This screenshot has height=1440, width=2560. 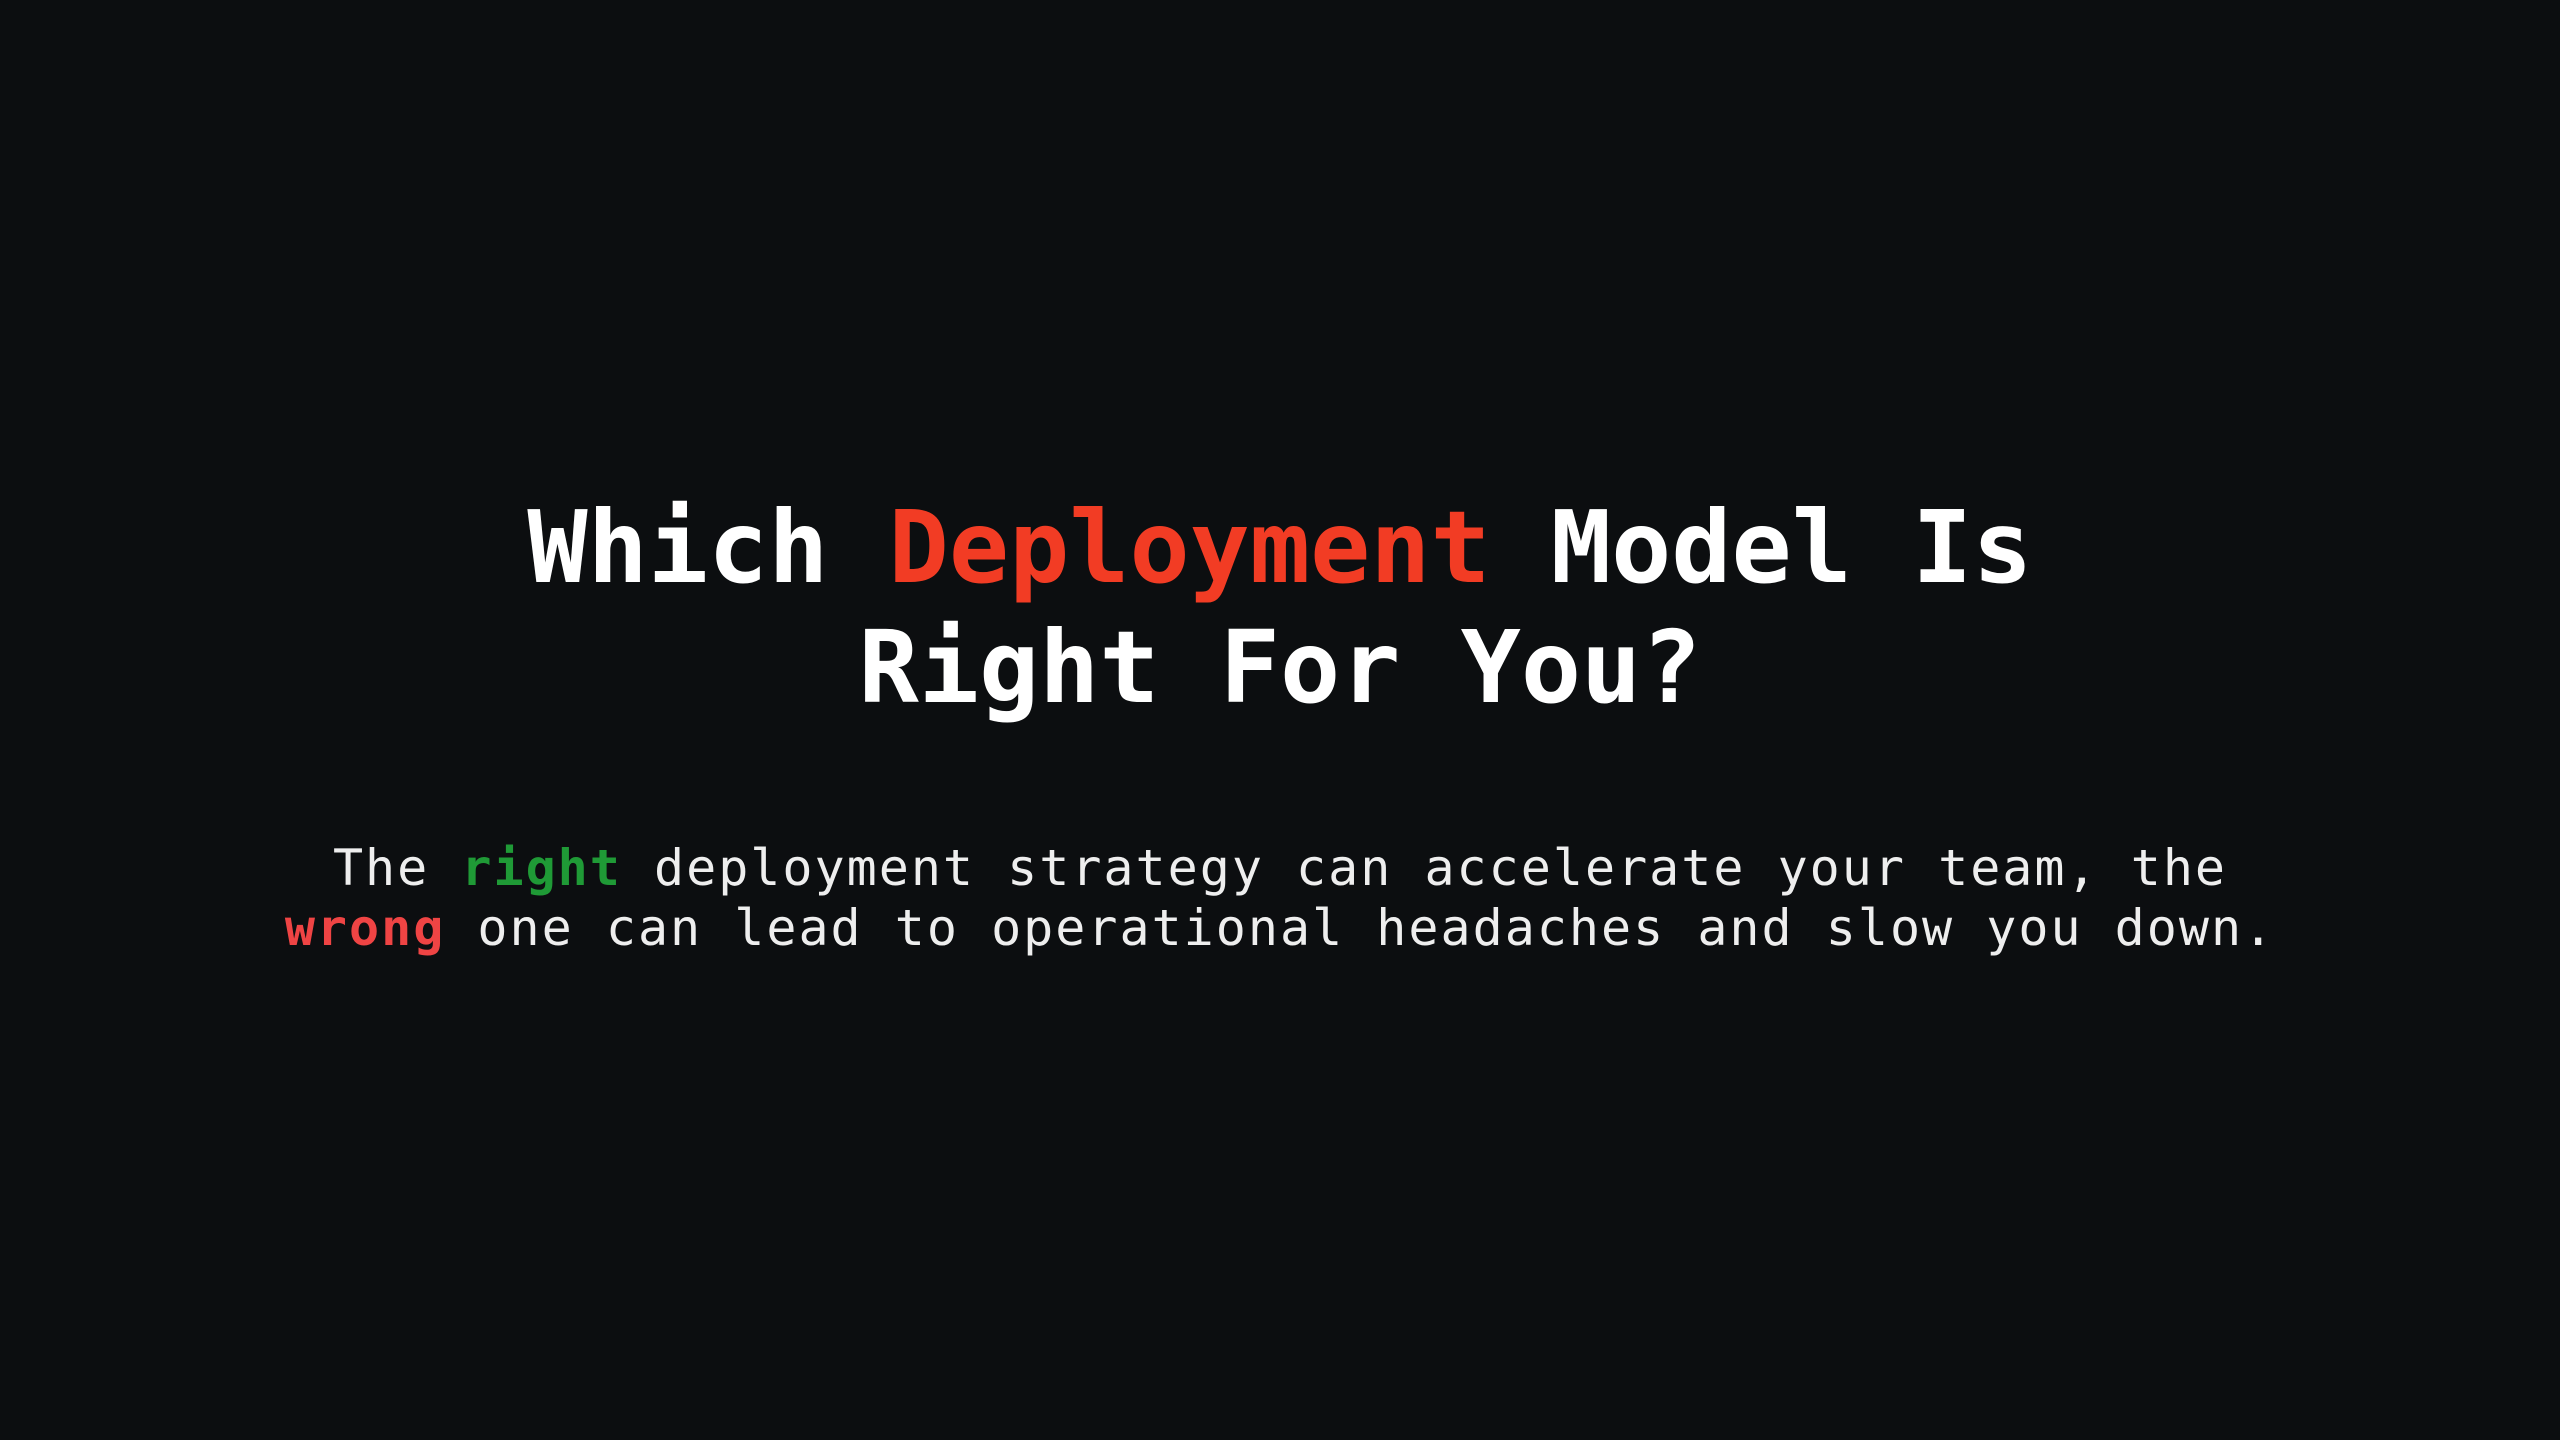 I want to click on headline-text-after: Model Is, so click(x=1761, y=547).